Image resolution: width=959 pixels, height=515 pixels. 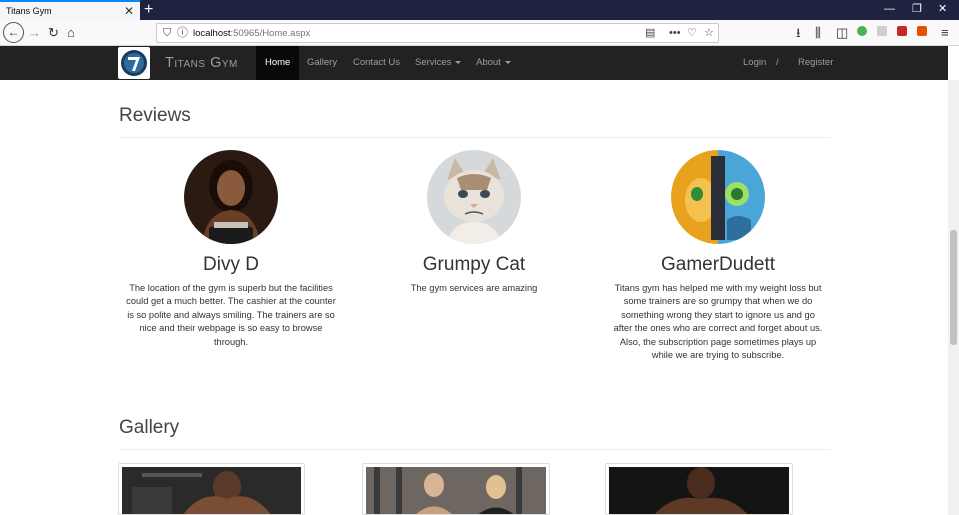 I want to click on browser-tab-strip: Titans Gym ✕ + — ❐ ✕, so click(x=479, y=10).